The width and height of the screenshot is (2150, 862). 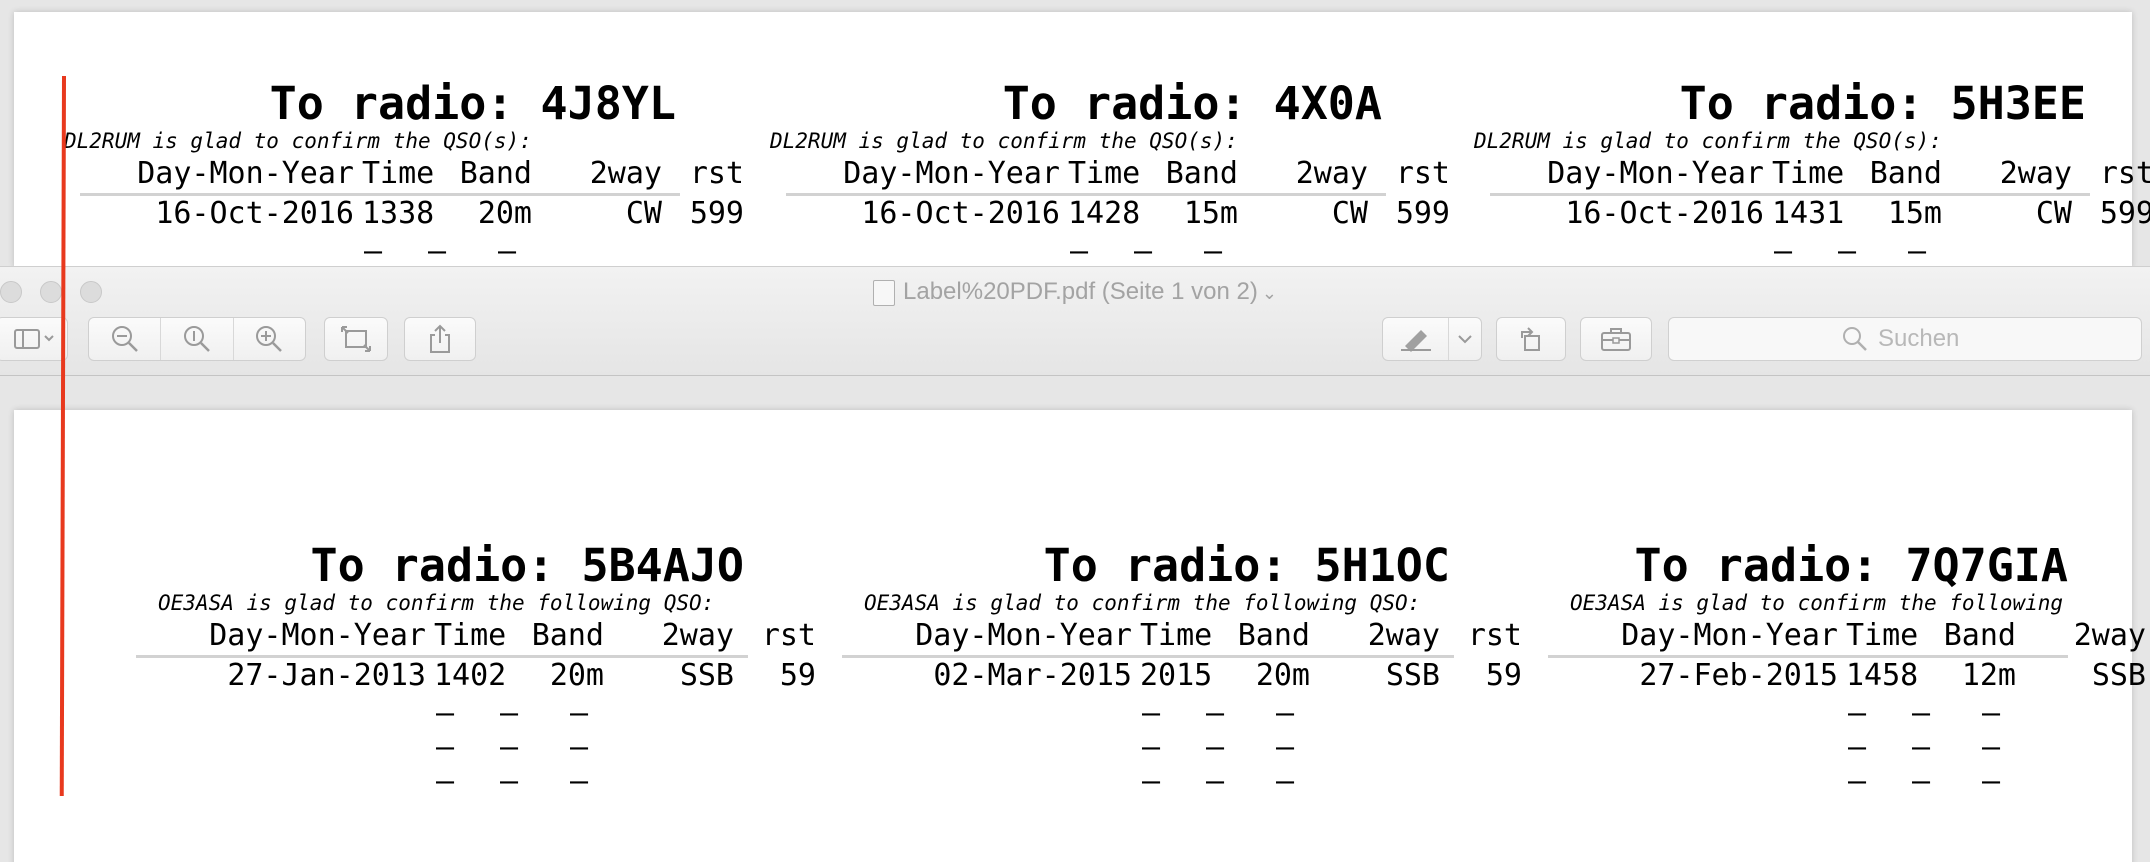 What do you see at coordinates (1988, 675) in the screenshot?
I see `cell-band: 12m` at bounding box center [1988, 675].